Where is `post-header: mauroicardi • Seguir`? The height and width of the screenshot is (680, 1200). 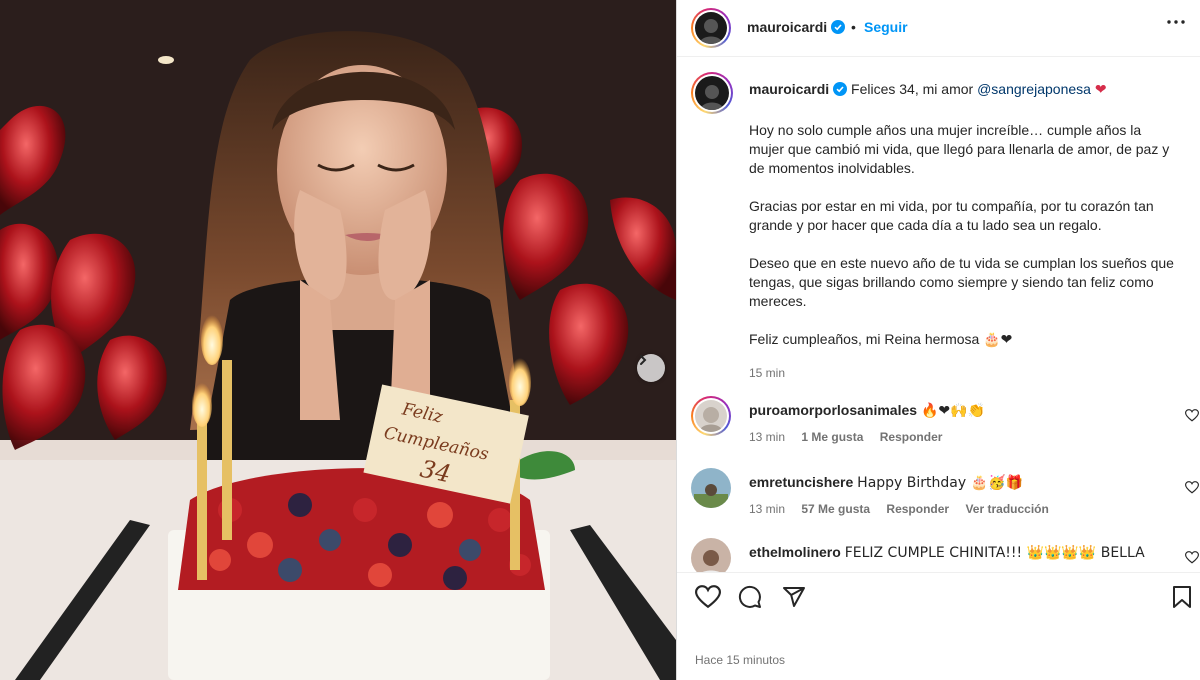
post-header: mauroicardi • Seguir is located at coordinates (938, 28).